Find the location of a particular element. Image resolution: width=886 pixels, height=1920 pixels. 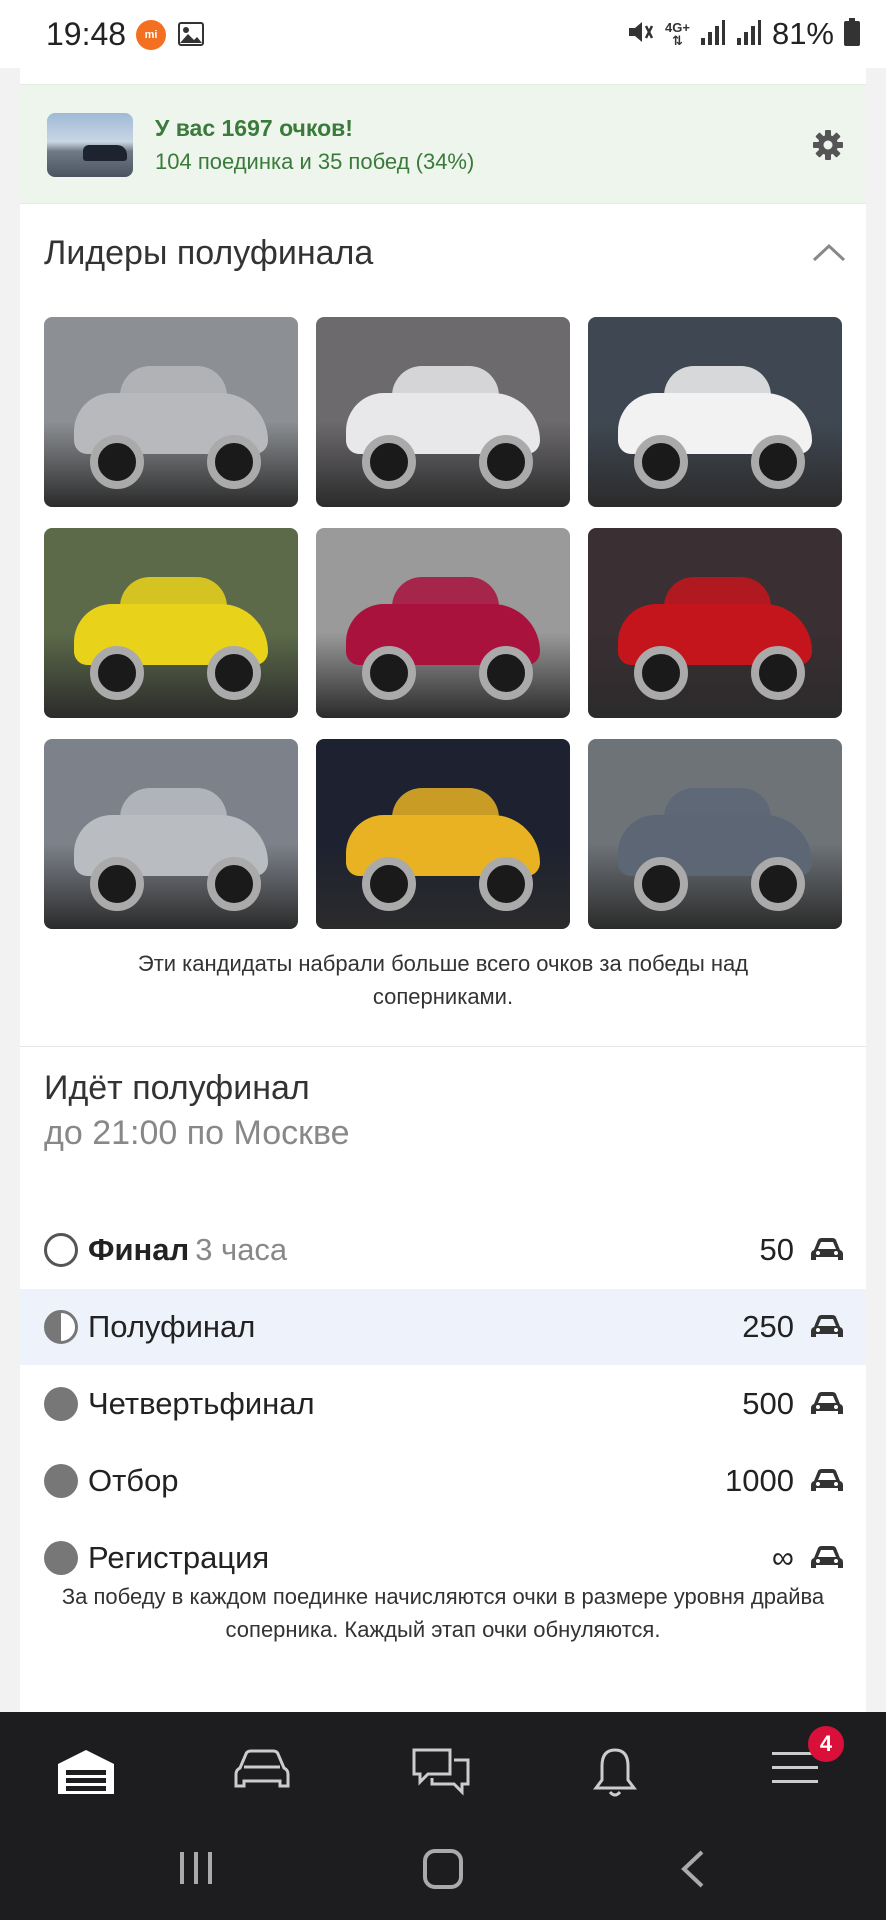

stage-name: Четвертьфинал is located at coordinates (201, 1403).